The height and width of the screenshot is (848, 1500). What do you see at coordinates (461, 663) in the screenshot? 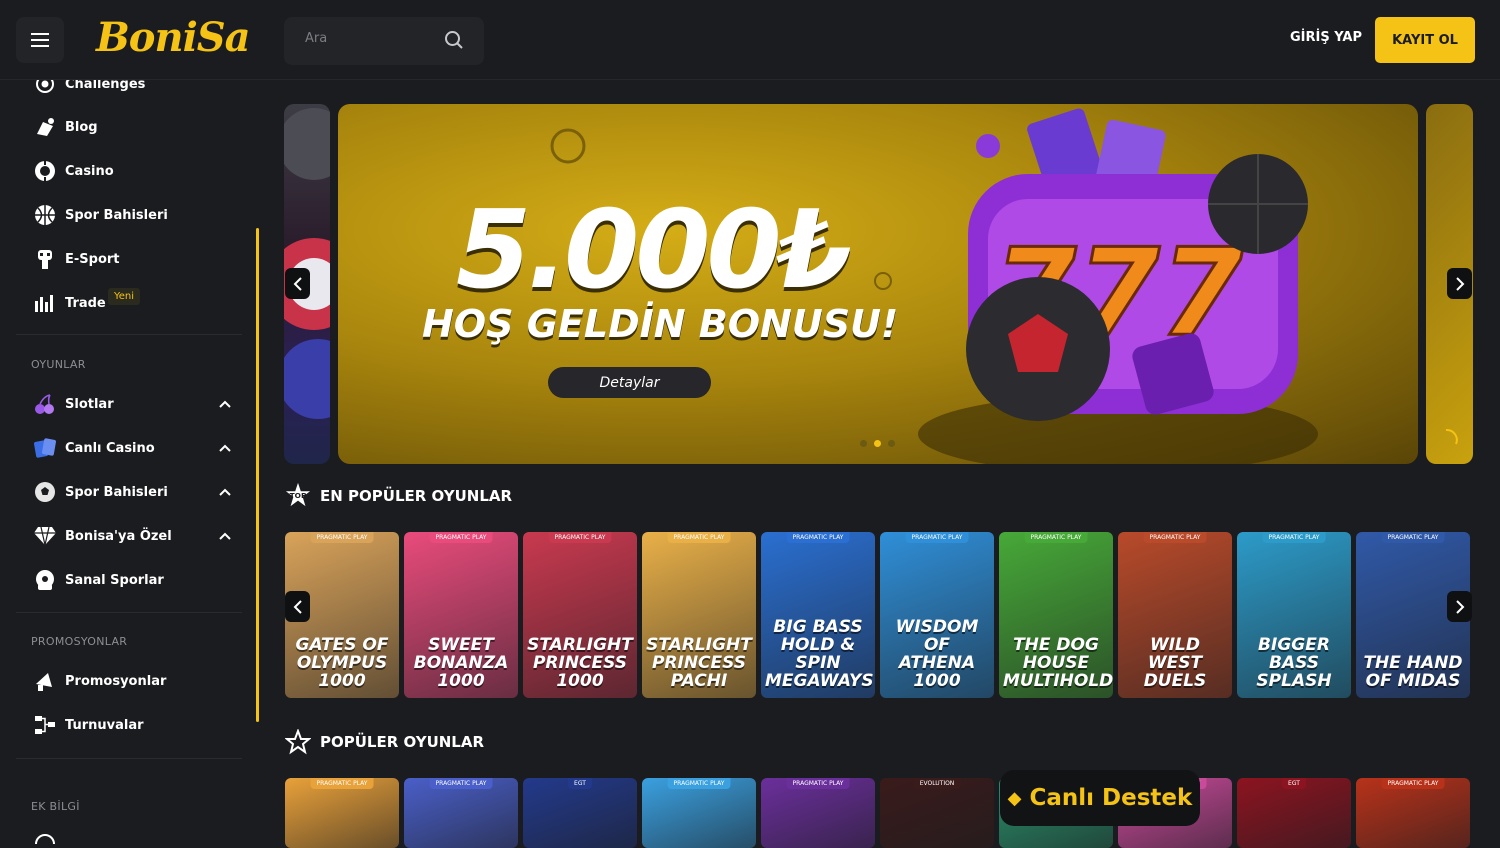
I see `game-title: SWEET BONANZA 1000` at bounding box center [461, 663].